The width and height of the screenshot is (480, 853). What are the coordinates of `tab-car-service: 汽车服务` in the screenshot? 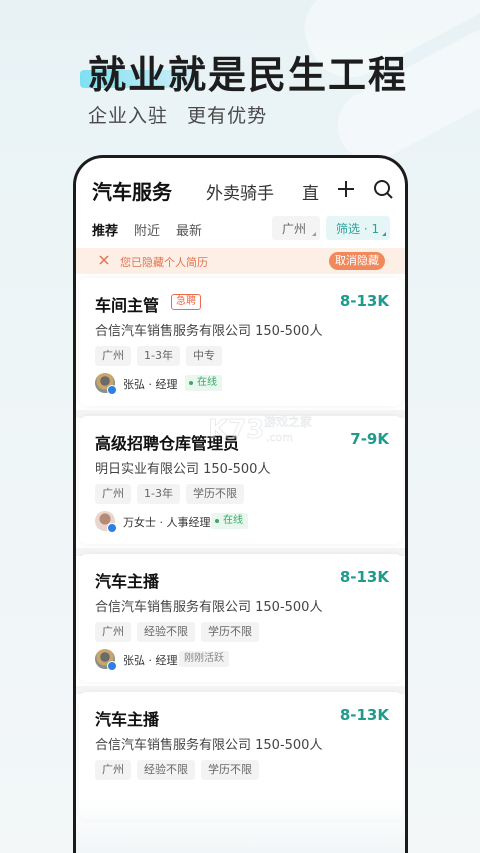 It's located at (132, 190).